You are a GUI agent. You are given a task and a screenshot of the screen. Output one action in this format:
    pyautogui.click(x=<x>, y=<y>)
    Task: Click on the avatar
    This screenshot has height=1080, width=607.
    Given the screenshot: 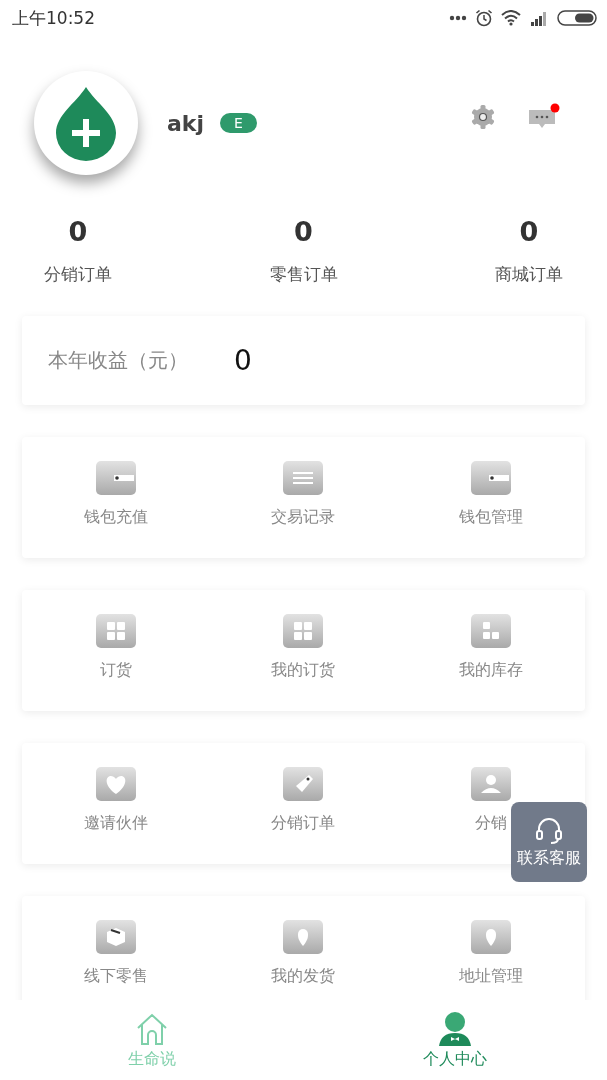 What is the action you would take?
    pyautogui.click(x=86, y=123)
    